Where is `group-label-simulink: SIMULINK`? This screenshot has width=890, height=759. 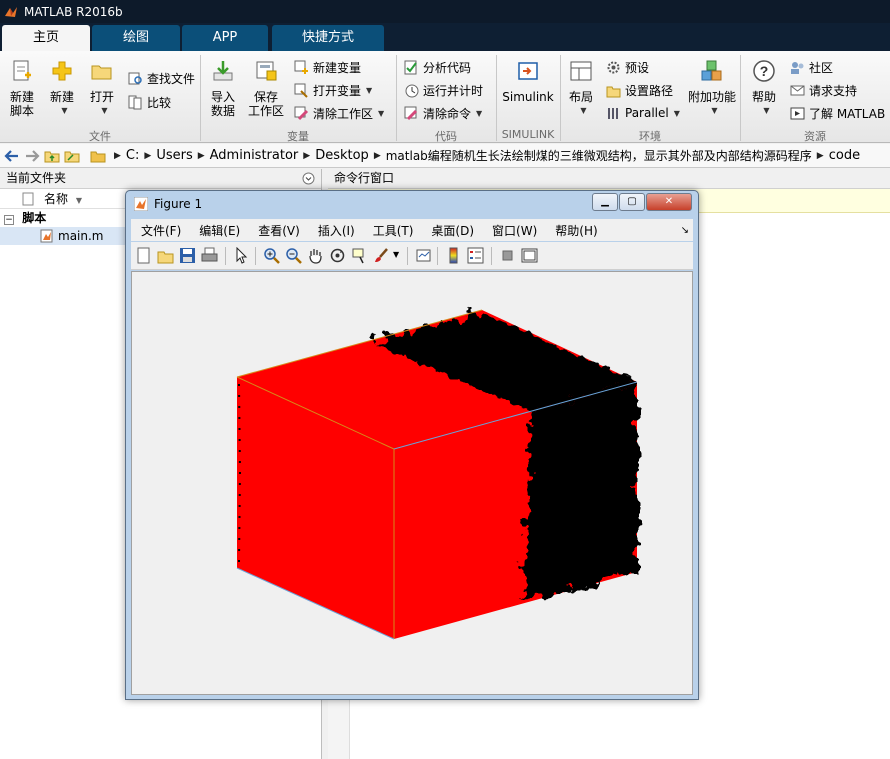
group-label-simulink: SIMULINK is located at coordinates (528, 134).